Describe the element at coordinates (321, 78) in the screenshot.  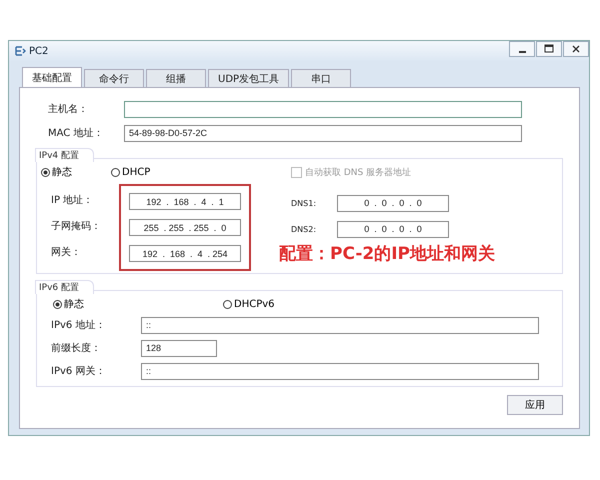
I see `tab: 串口` at that location.